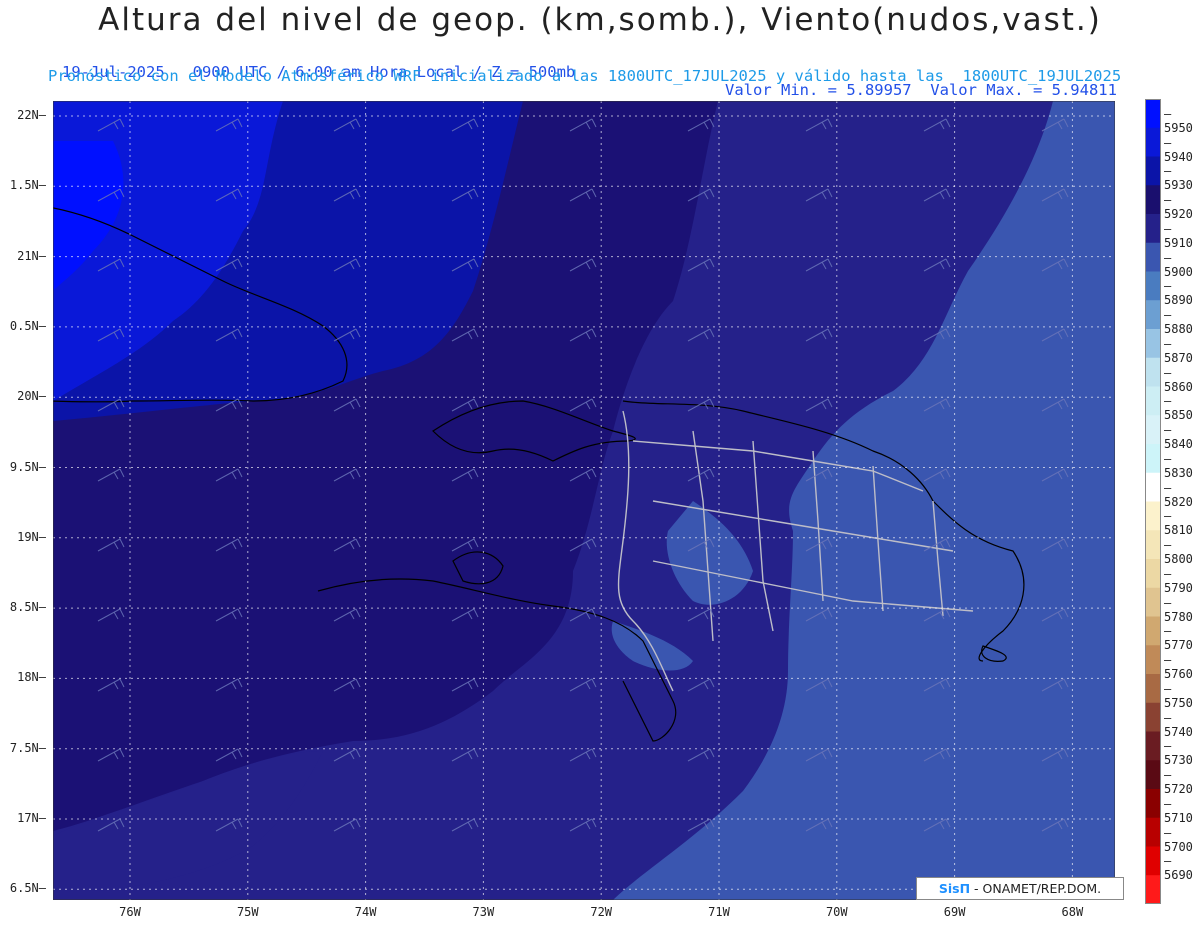 The width and height of the screenshot is (1200, 927). I want to click on lat-label: 19N–, so click(31, 536).